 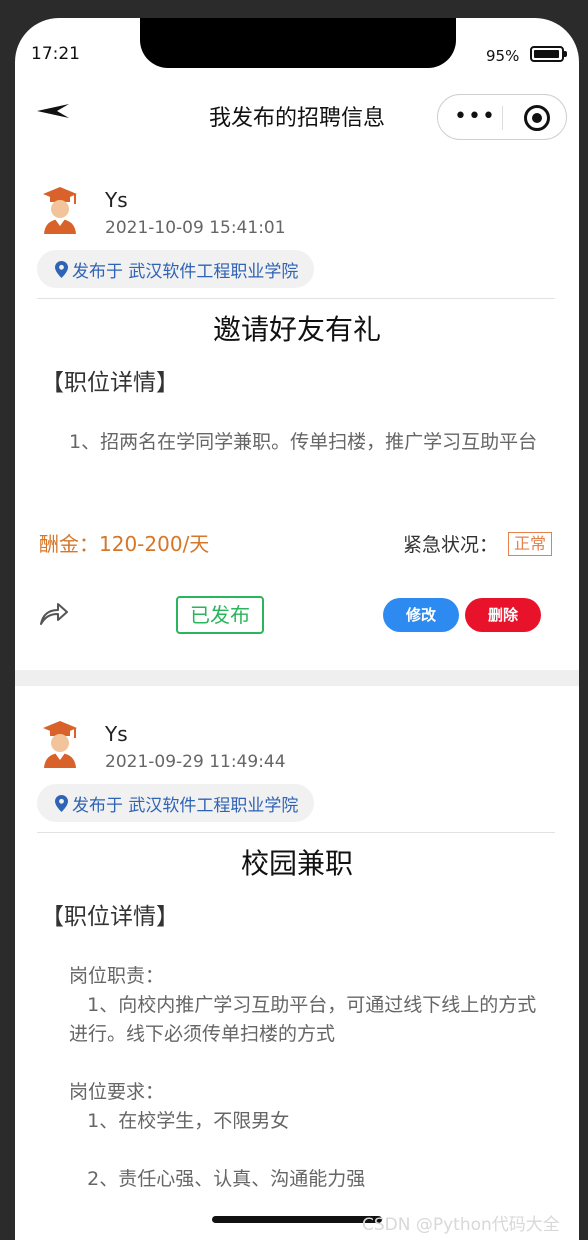 What do you see at coordinates (55, 54) in the screenshot?
I see `status-time: 17:21` at bounding box center [55, 54].